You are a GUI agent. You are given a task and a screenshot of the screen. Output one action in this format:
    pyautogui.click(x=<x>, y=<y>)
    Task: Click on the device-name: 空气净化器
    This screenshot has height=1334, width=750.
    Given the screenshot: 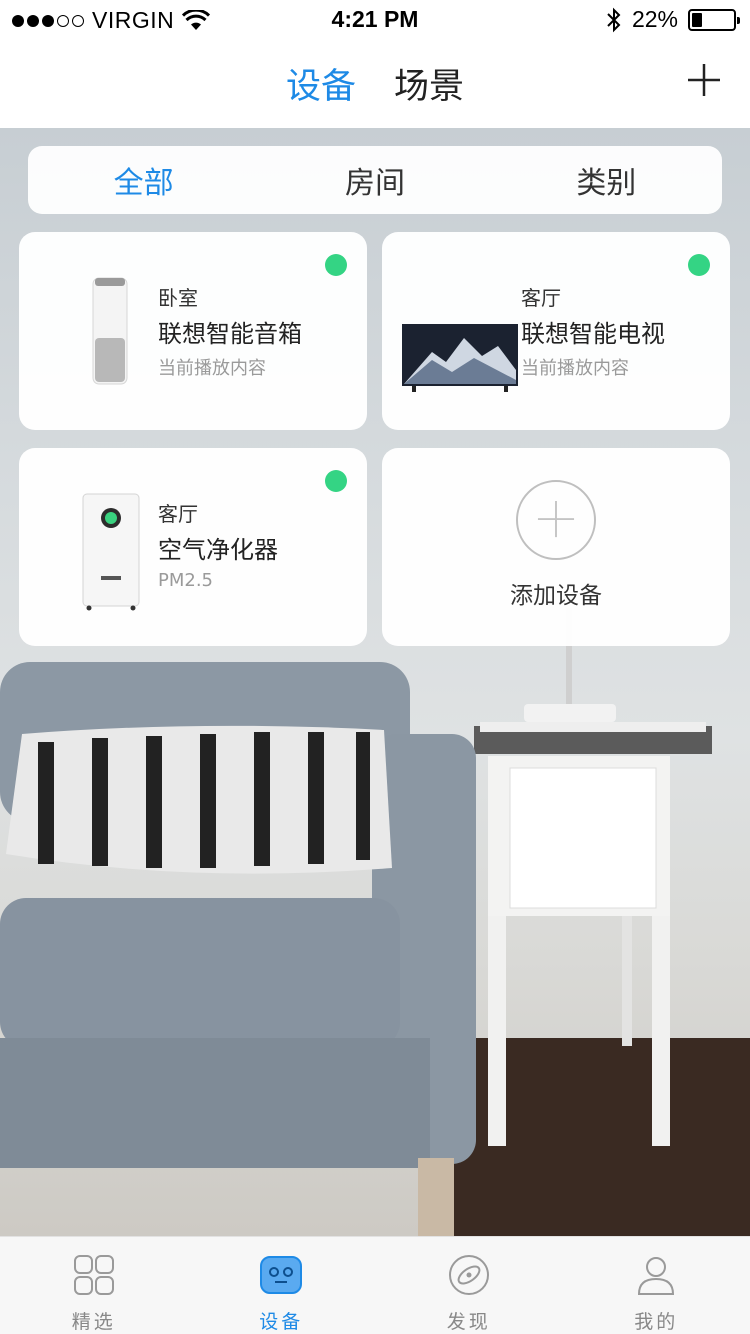 What is the action you would take?
    pyautogui.click(x=218, y=550)
    